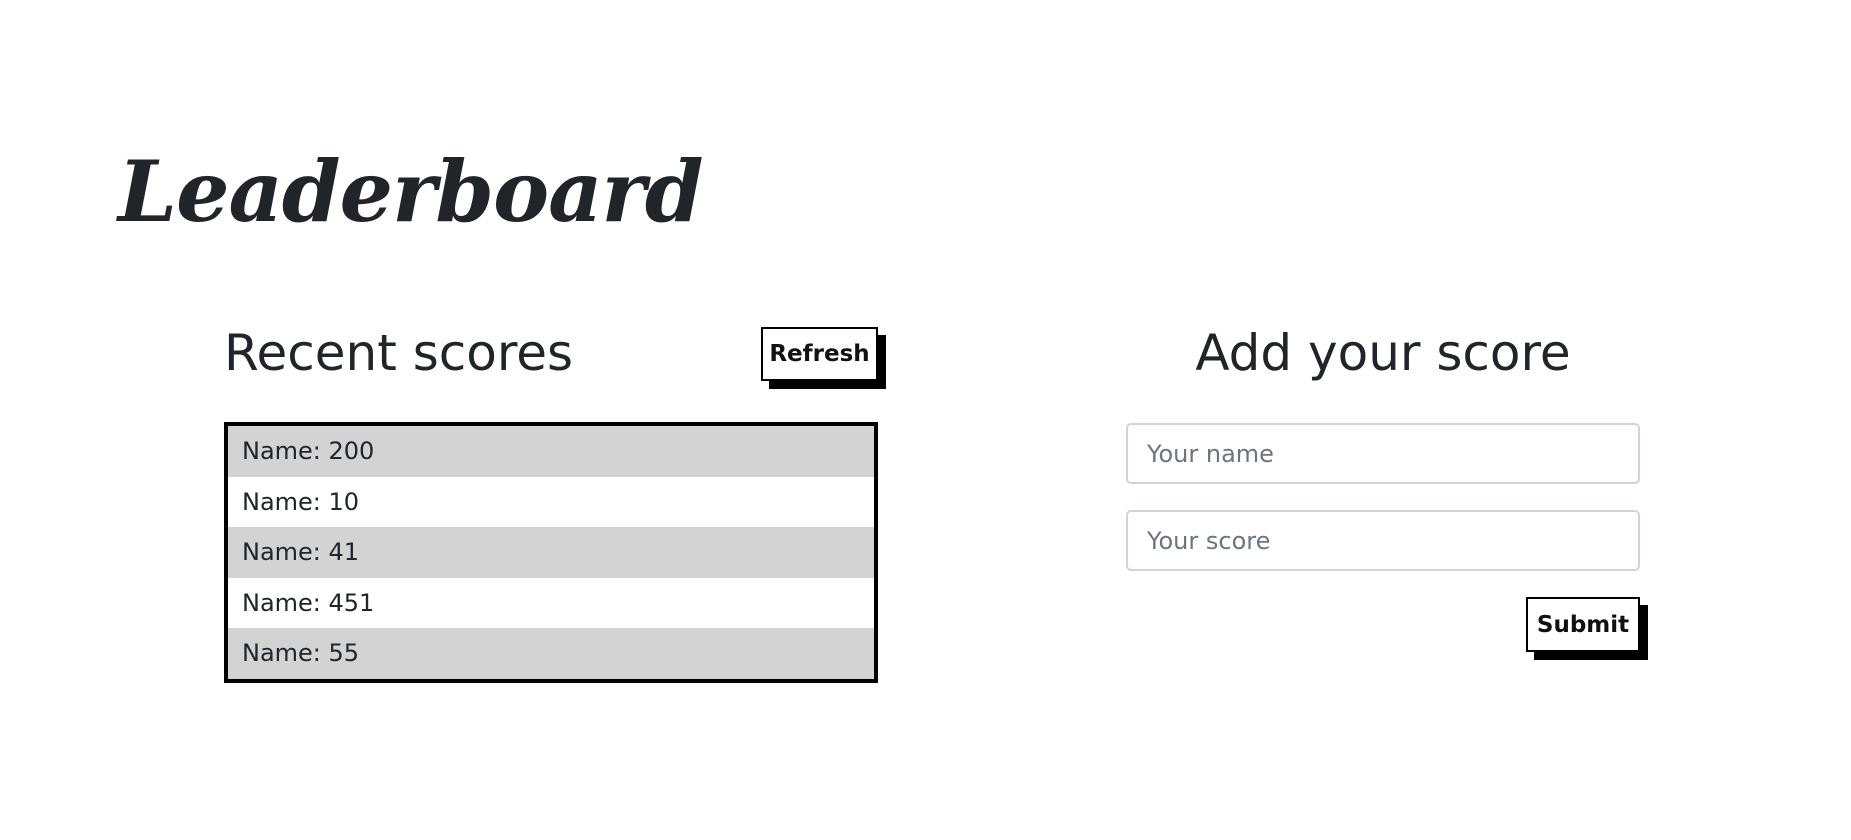 The image size is (1851, 840). Describe the element at coordinates (1383, 453) in the screenshot. I see `name-input` at that location.